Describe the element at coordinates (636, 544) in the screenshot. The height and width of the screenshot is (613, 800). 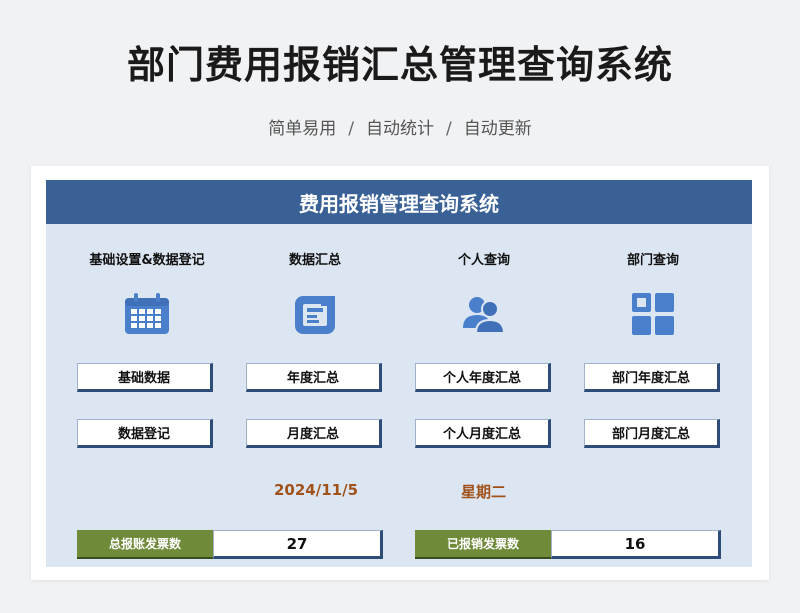
I see `reimbursed-invoices-value: 16` at that location.